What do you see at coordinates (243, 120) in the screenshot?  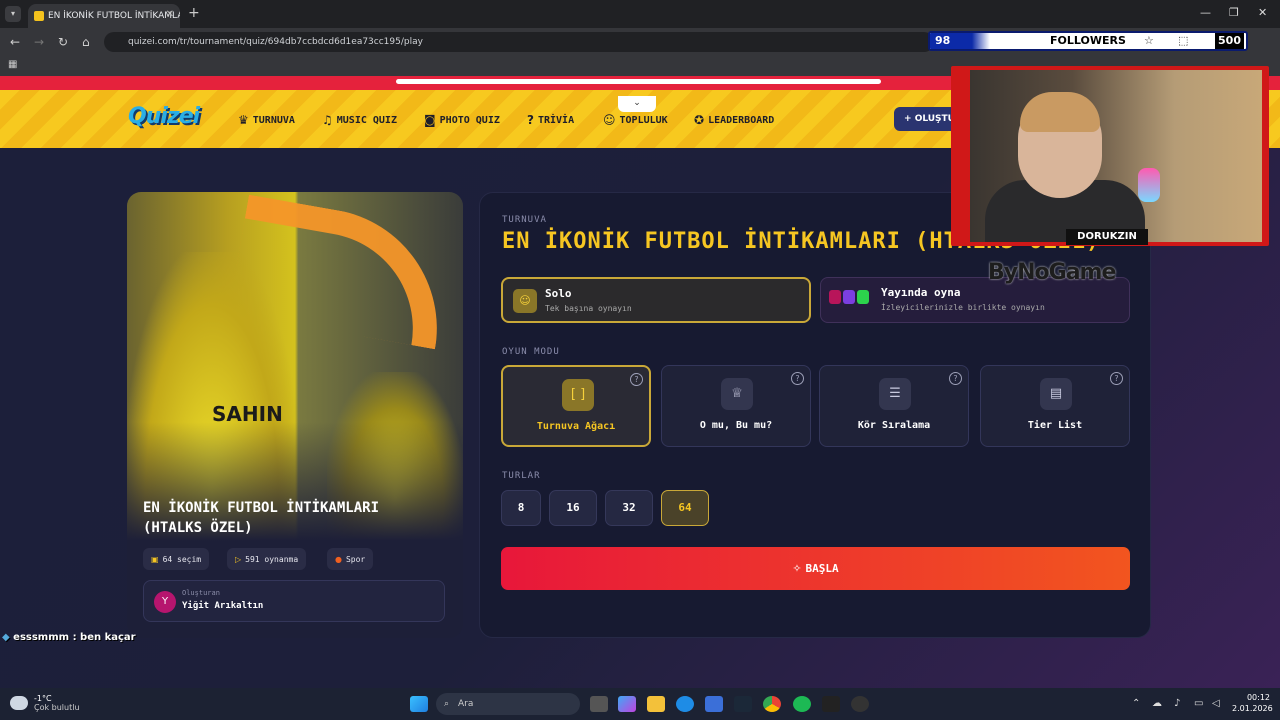 I see `trophy-icon: ♛` at bounding box center [243, 120].